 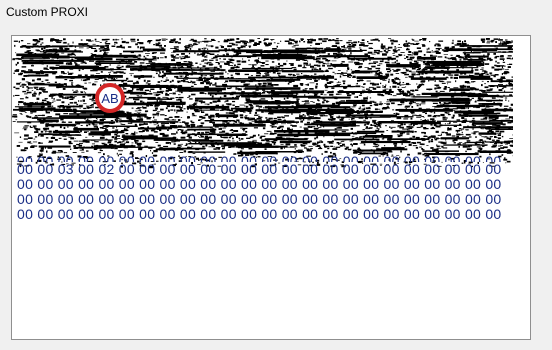 I want to click on window-title: Custom PROXI, so click(x=47, y=12).